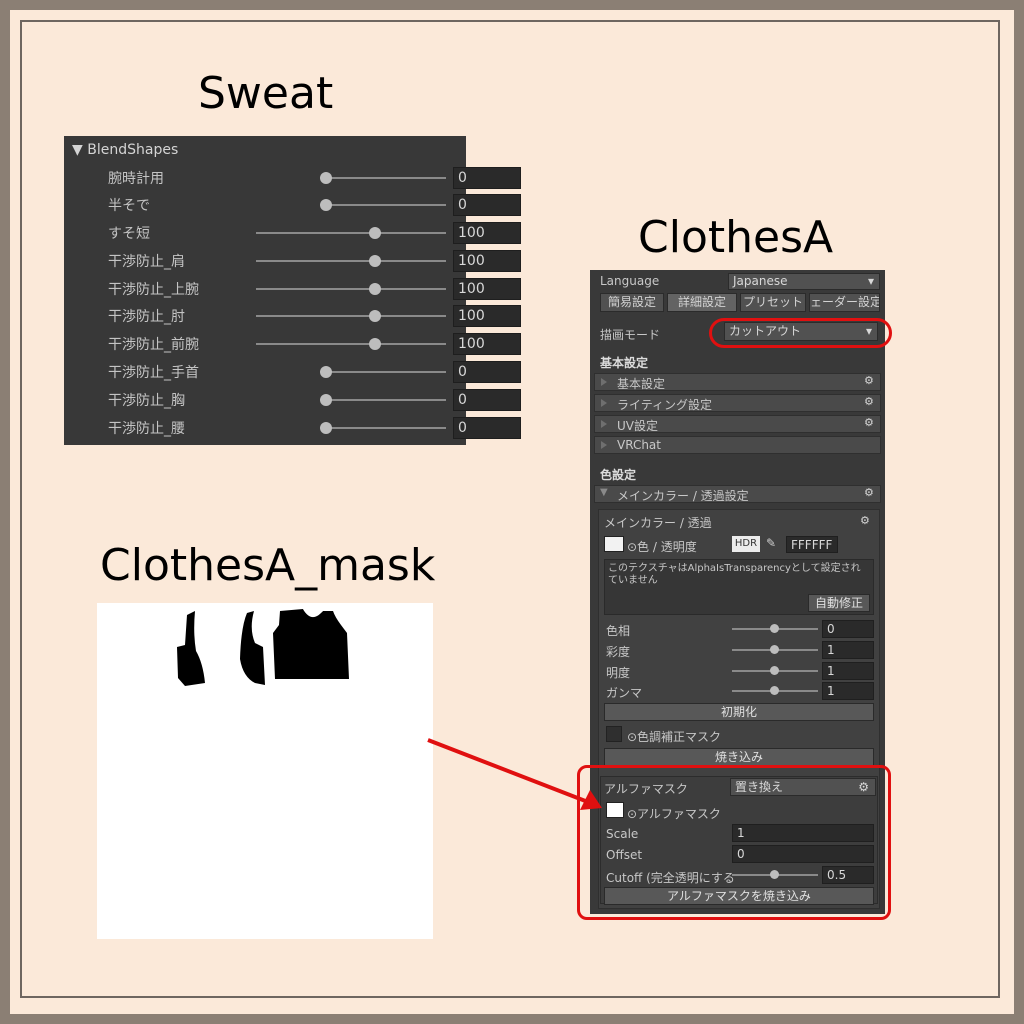 This screenshot has width=1024, height=1024. What do you see at coordinates (736, 237) in the screenshot?
I see `clothes-title: ClothesA` at bounding box center [736, 237].